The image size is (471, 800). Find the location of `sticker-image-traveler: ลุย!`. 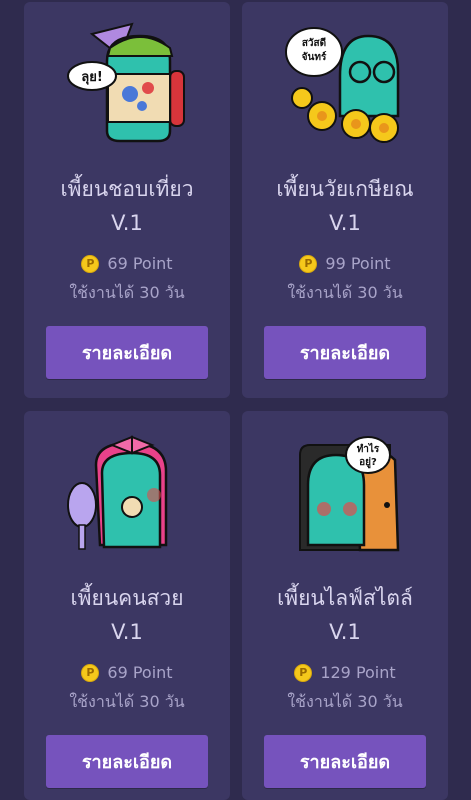

sticker-image-traveler: ลุย! is located at coordinates (126, 82).